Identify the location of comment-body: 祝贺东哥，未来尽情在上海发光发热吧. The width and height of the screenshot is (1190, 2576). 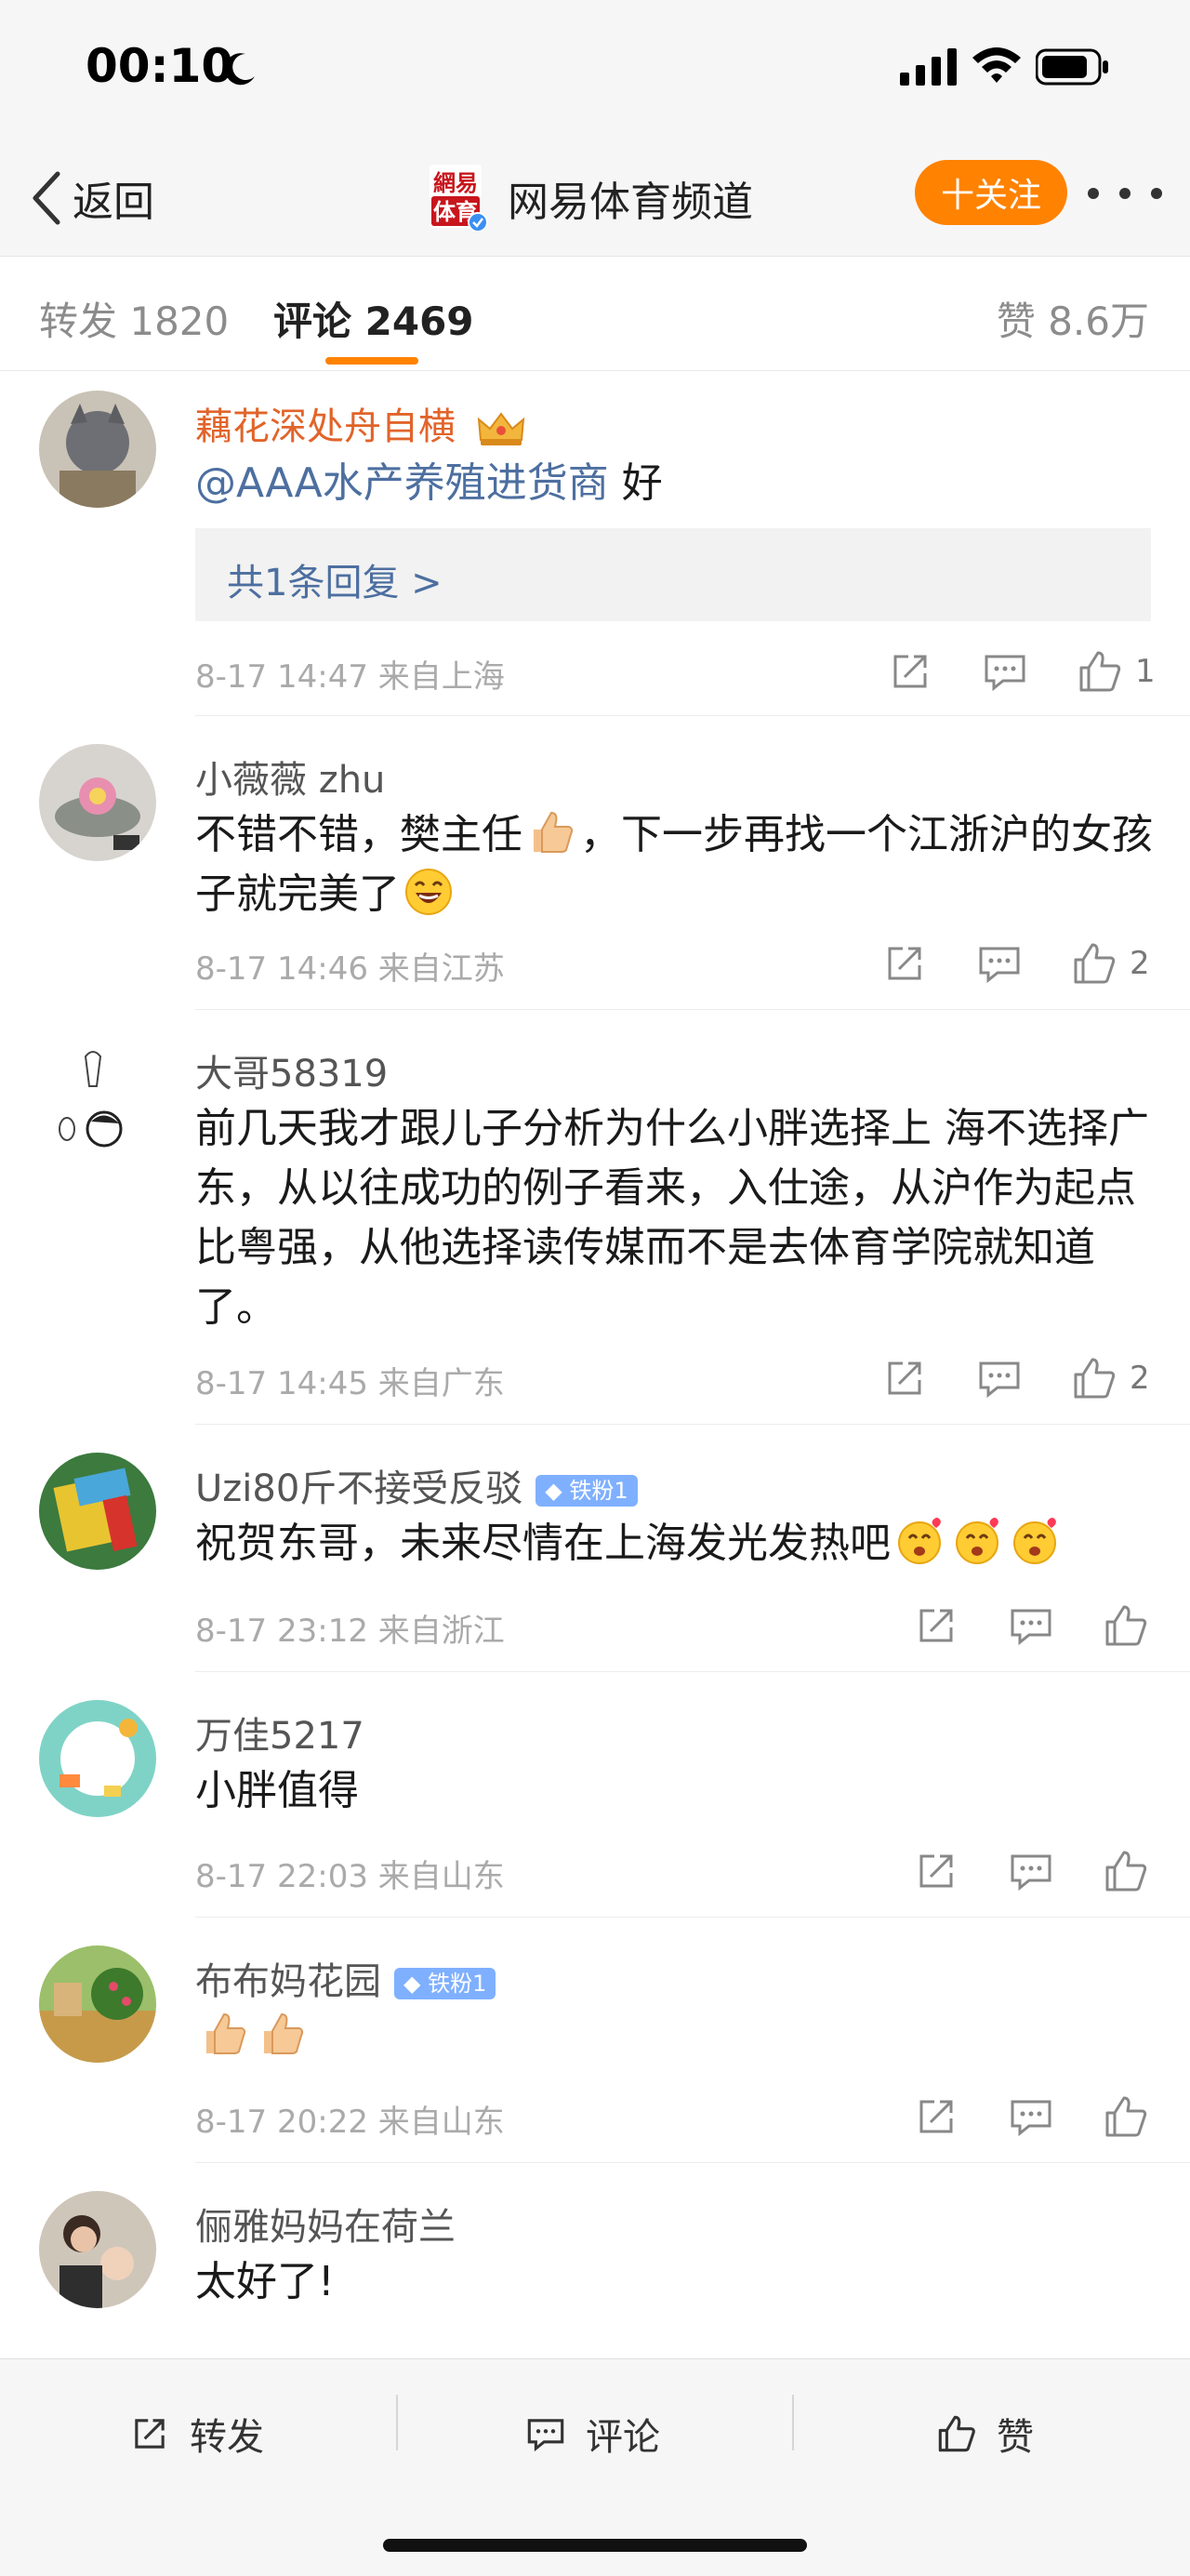
(543, 1543).